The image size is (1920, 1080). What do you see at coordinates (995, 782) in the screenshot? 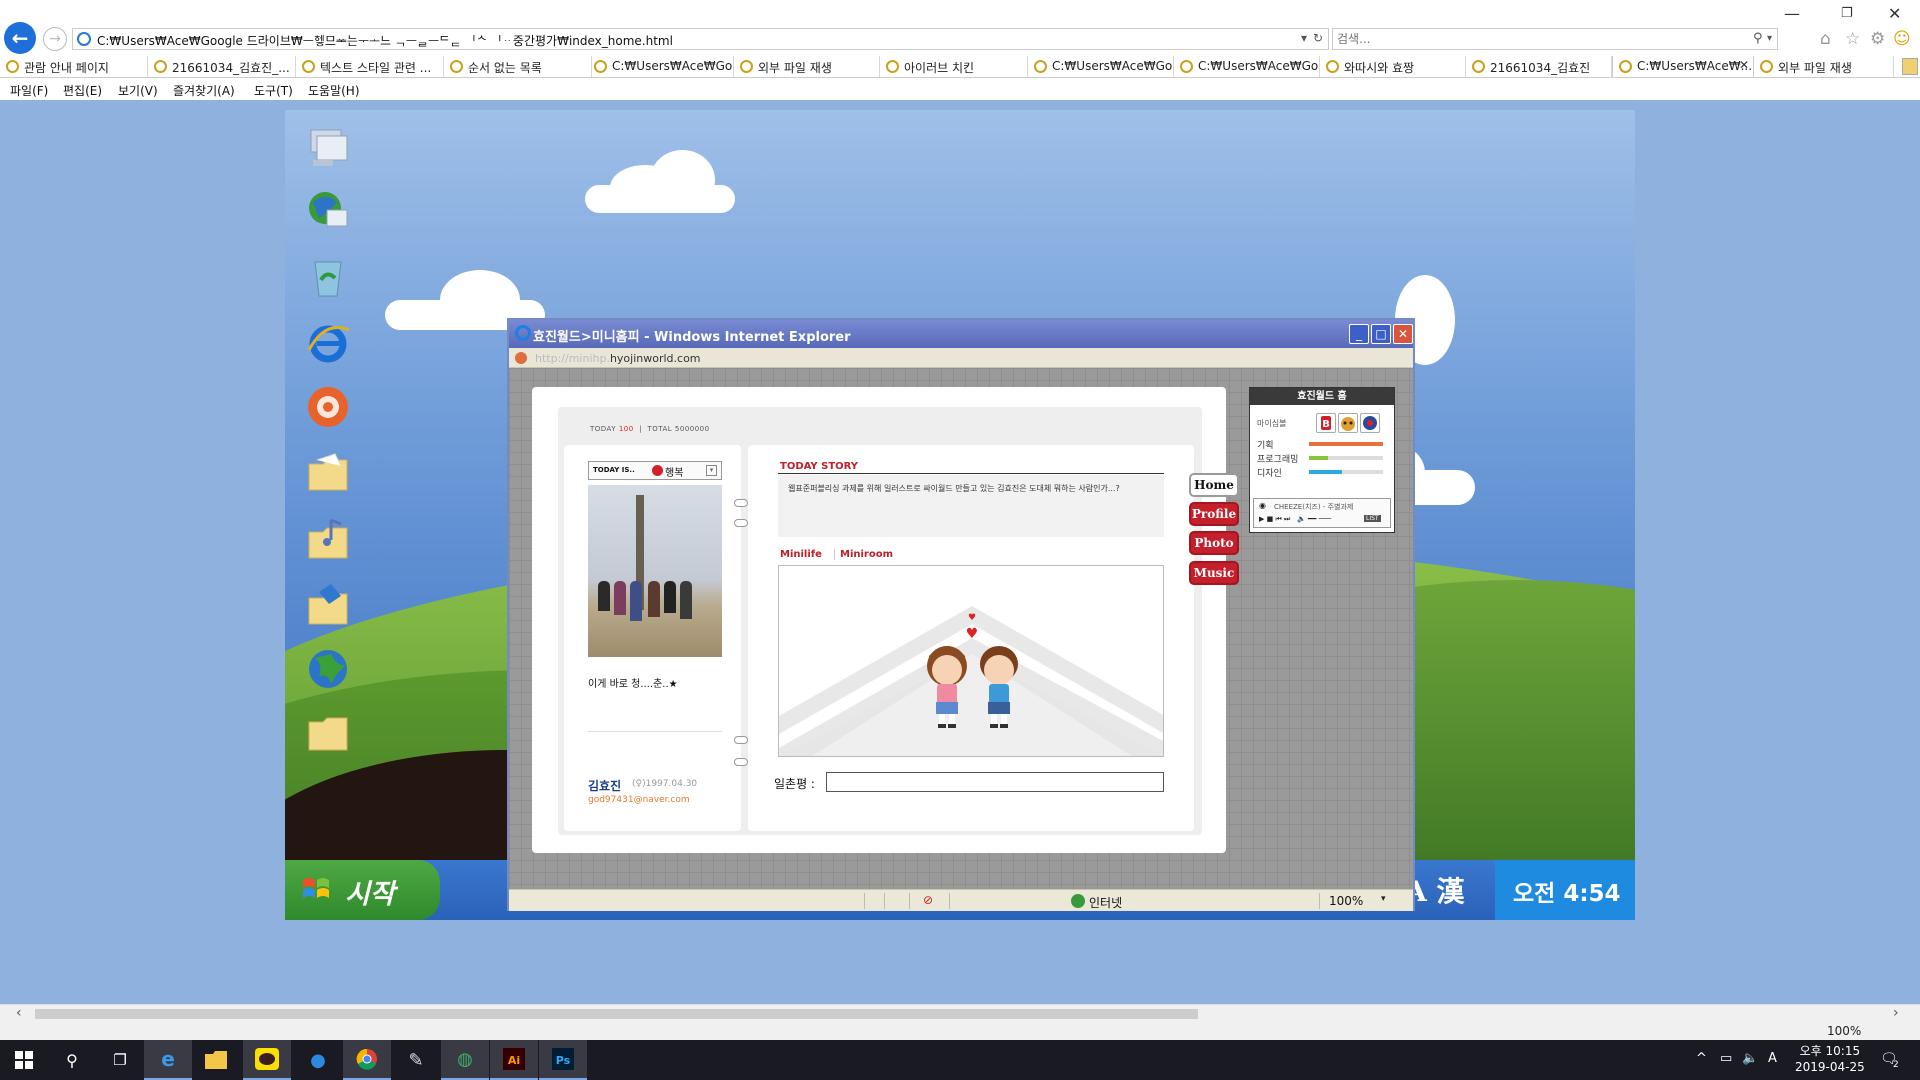
I see `guestbook-input` at bounding box center [995, 782].